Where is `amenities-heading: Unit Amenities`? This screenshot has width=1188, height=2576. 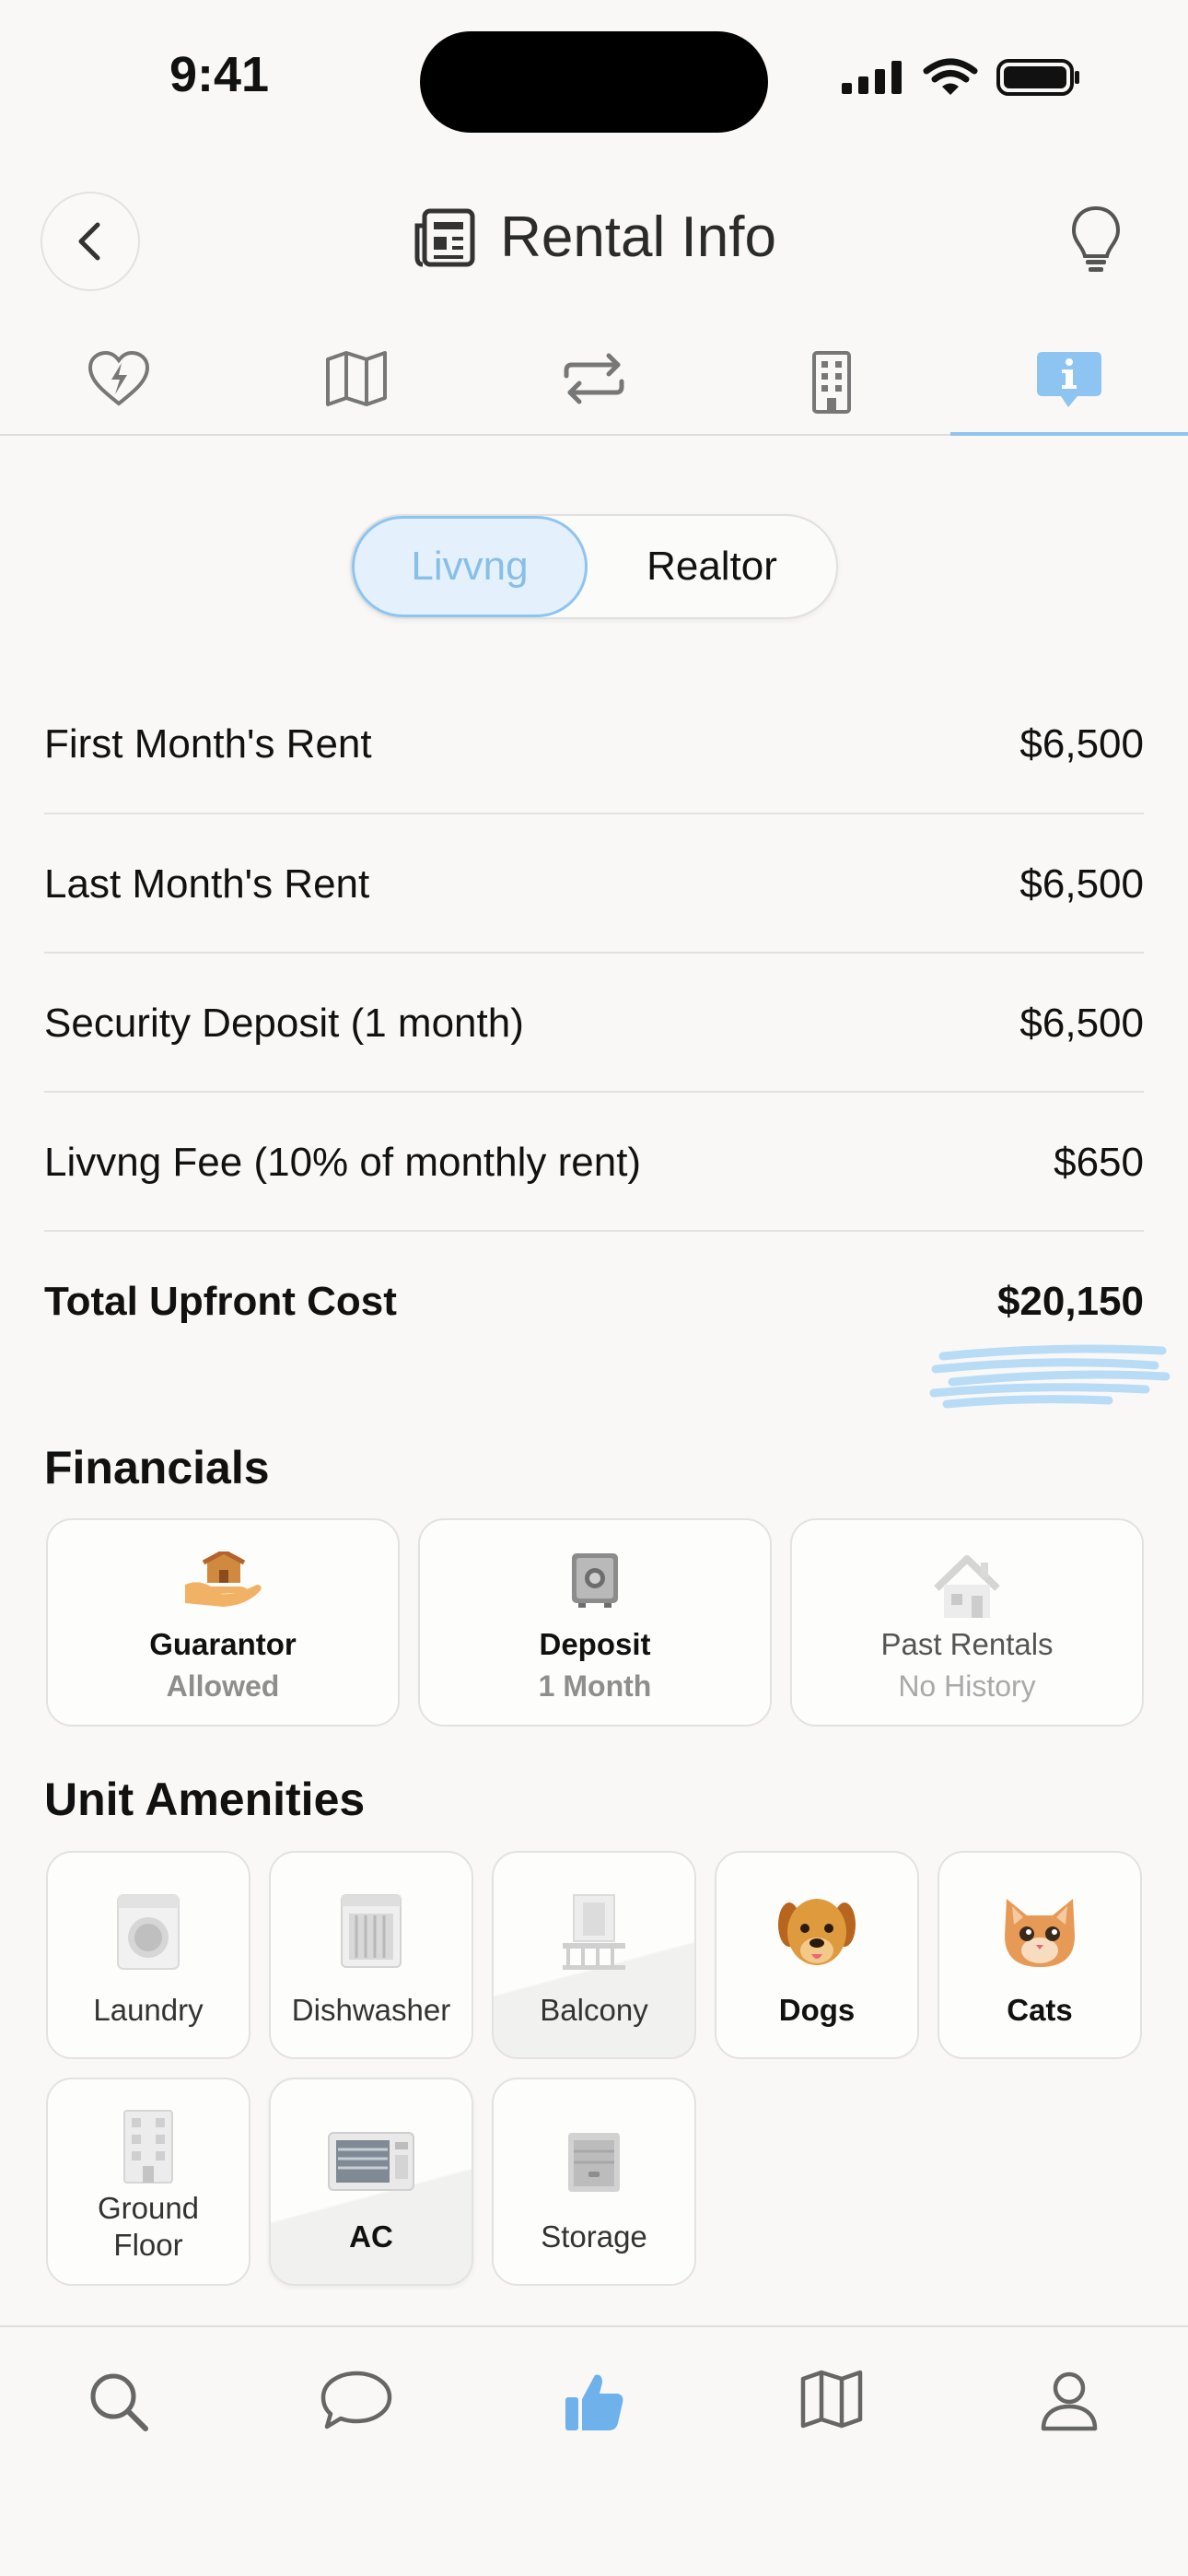
amenities-heading: Unit Amenities is located at coordinates (205, 1799).